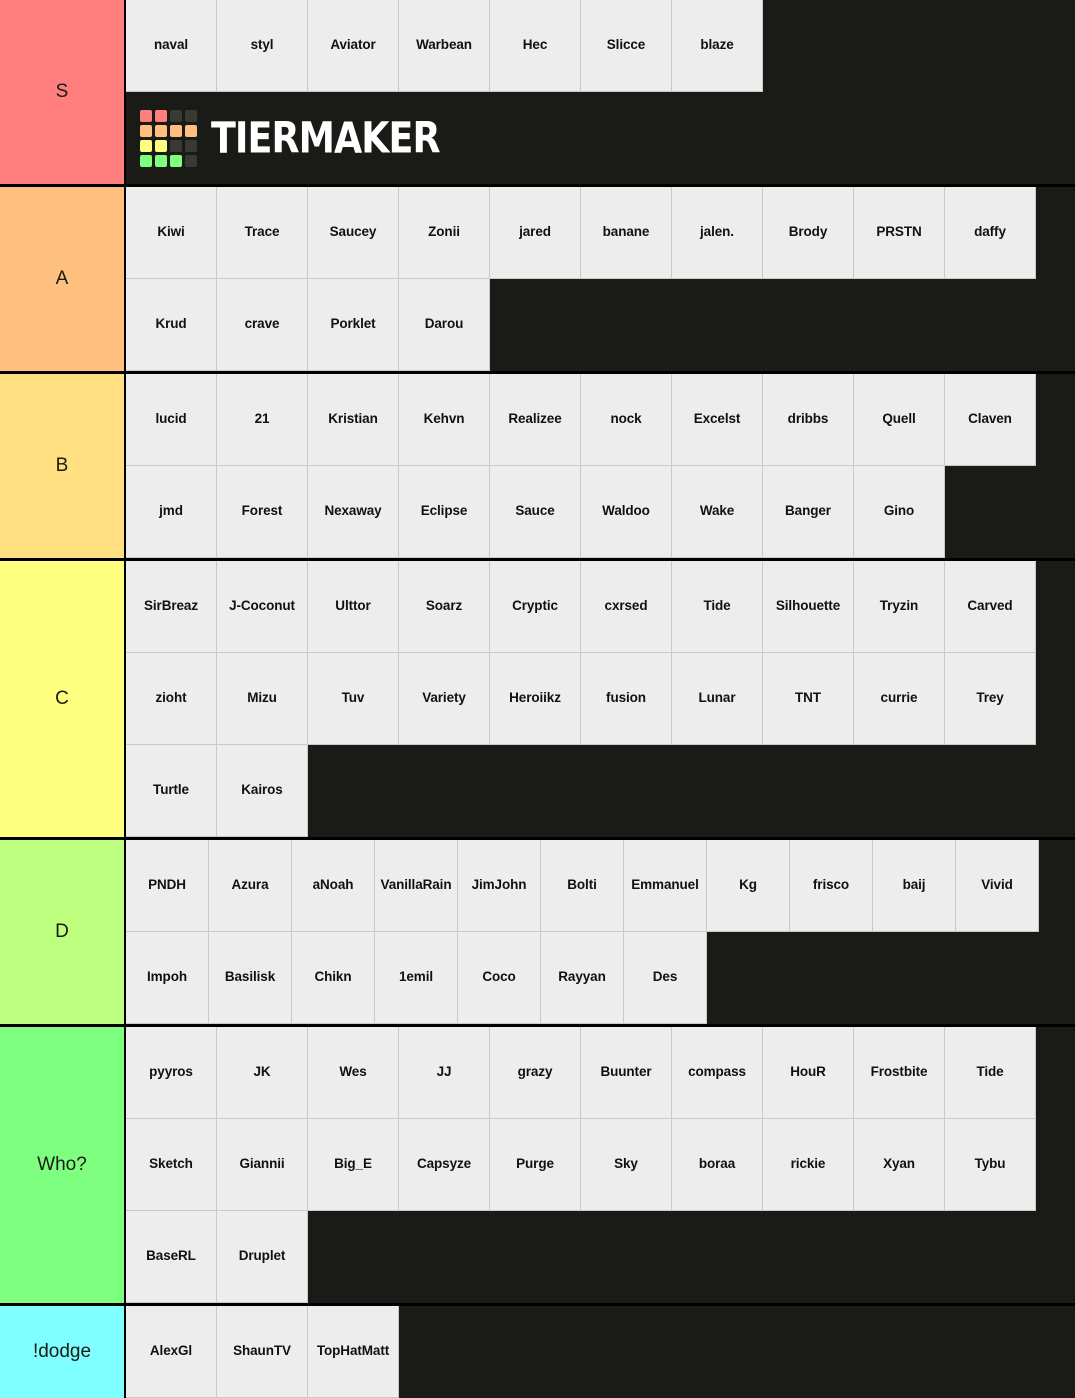 The height and width of the screenshot is (1398, 1075). I want to click on tier-item: Kiwi, so click(171, 233).